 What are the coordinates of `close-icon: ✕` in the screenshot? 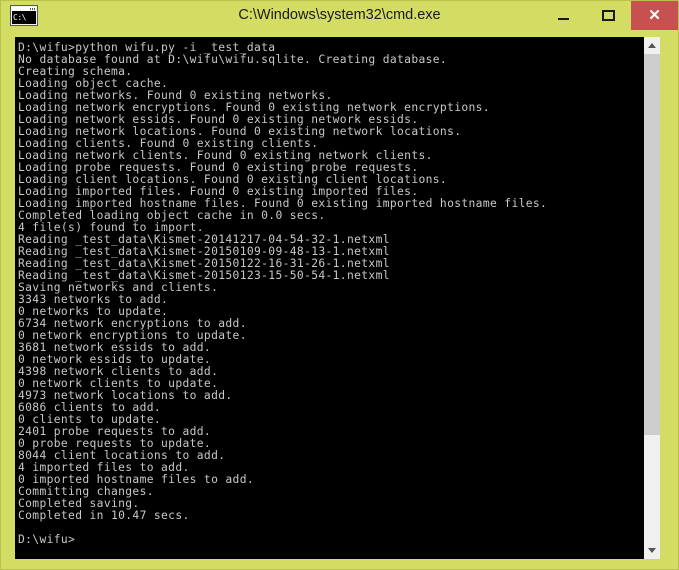 It's located at (654, 15).